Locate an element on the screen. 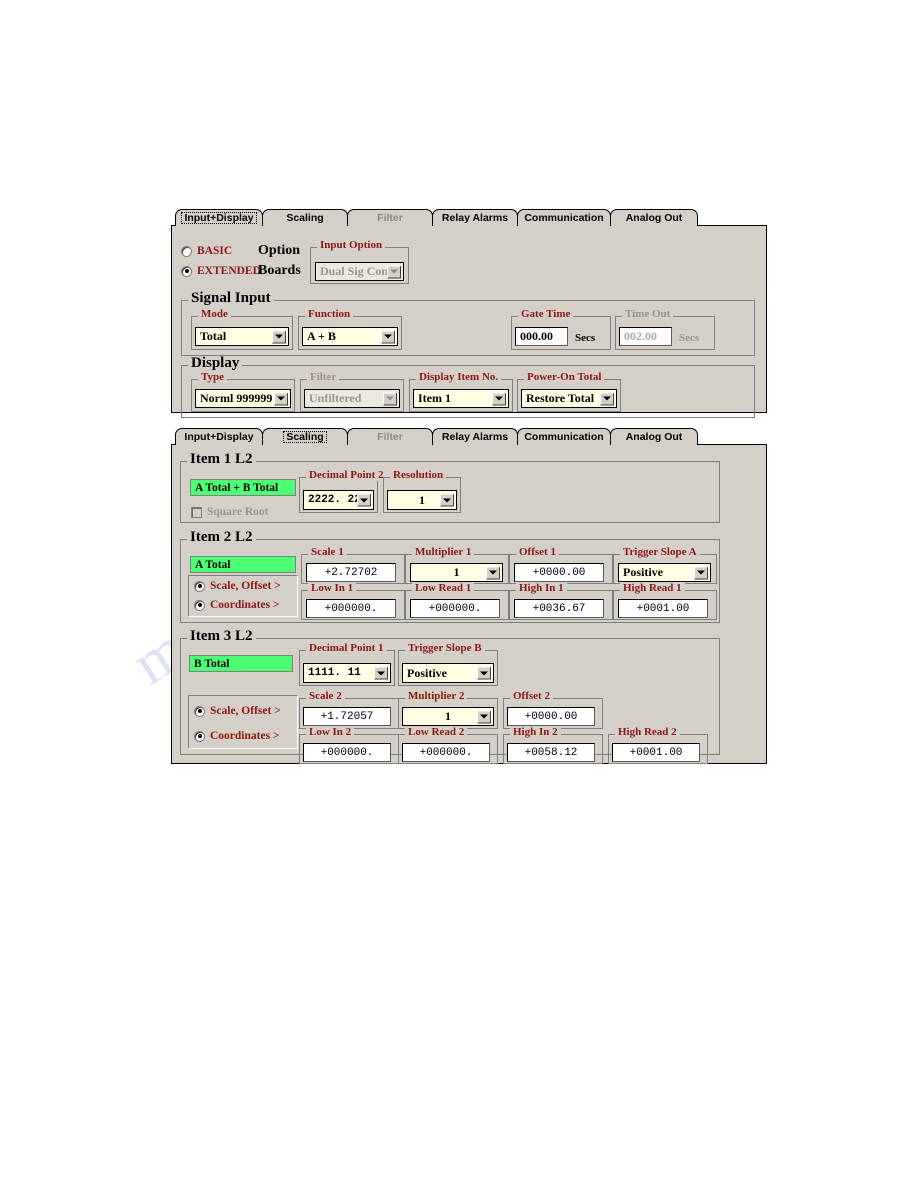 This screenshot has height=1188, width=918. item3-scale-offset-radio: Scale, Offset > is located at coordinates (237, 711).